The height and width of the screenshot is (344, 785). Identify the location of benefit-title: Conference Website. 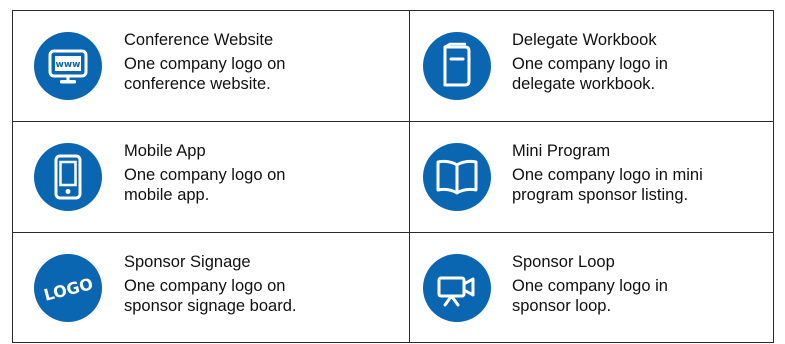
(199, 40).